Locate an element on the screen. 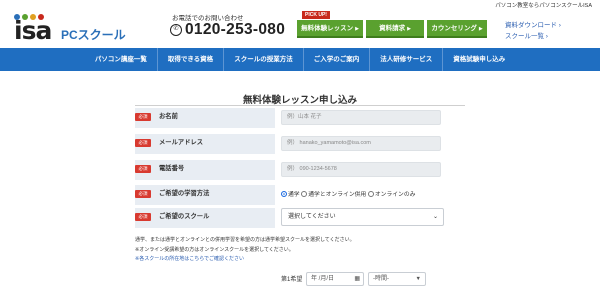 The image size is (600, 288). form-title: 無料体験レッスン申し込み is located at coordinates (299, 100).